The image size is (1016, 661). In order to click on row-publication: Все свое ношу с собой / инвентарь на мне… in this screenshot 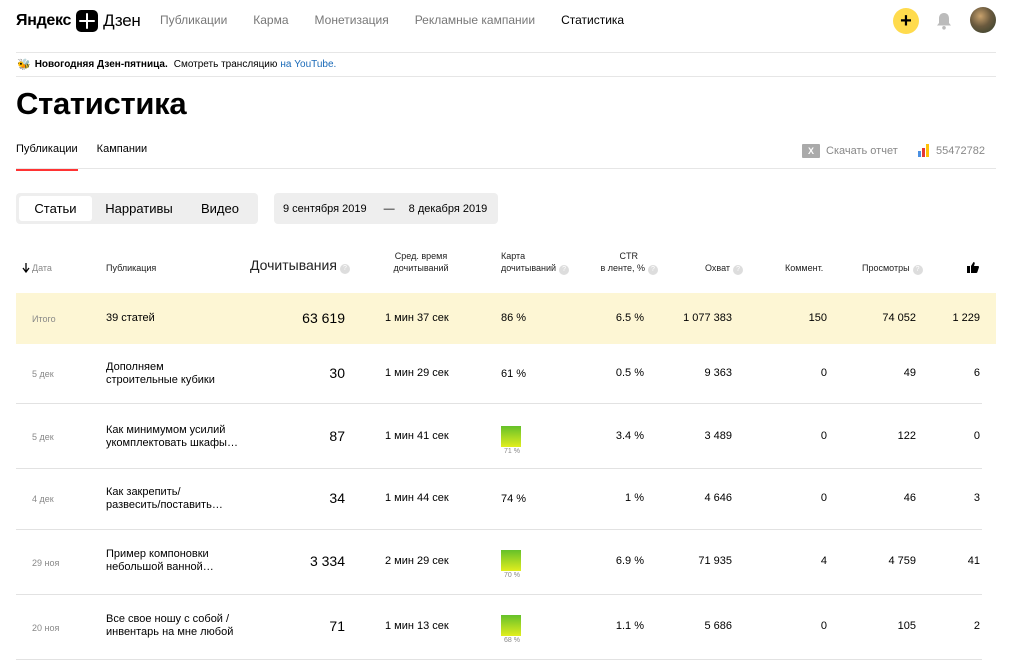, I will do `click(169, 626)`.